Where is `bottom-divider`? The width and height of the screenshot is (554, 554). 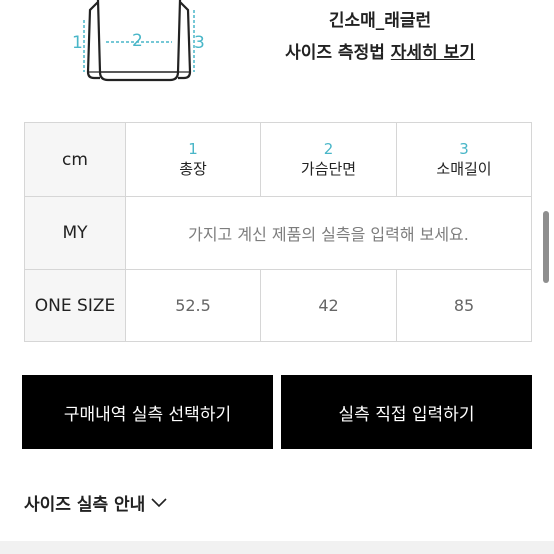 bottom-divider is located at coordinates (277, 547).